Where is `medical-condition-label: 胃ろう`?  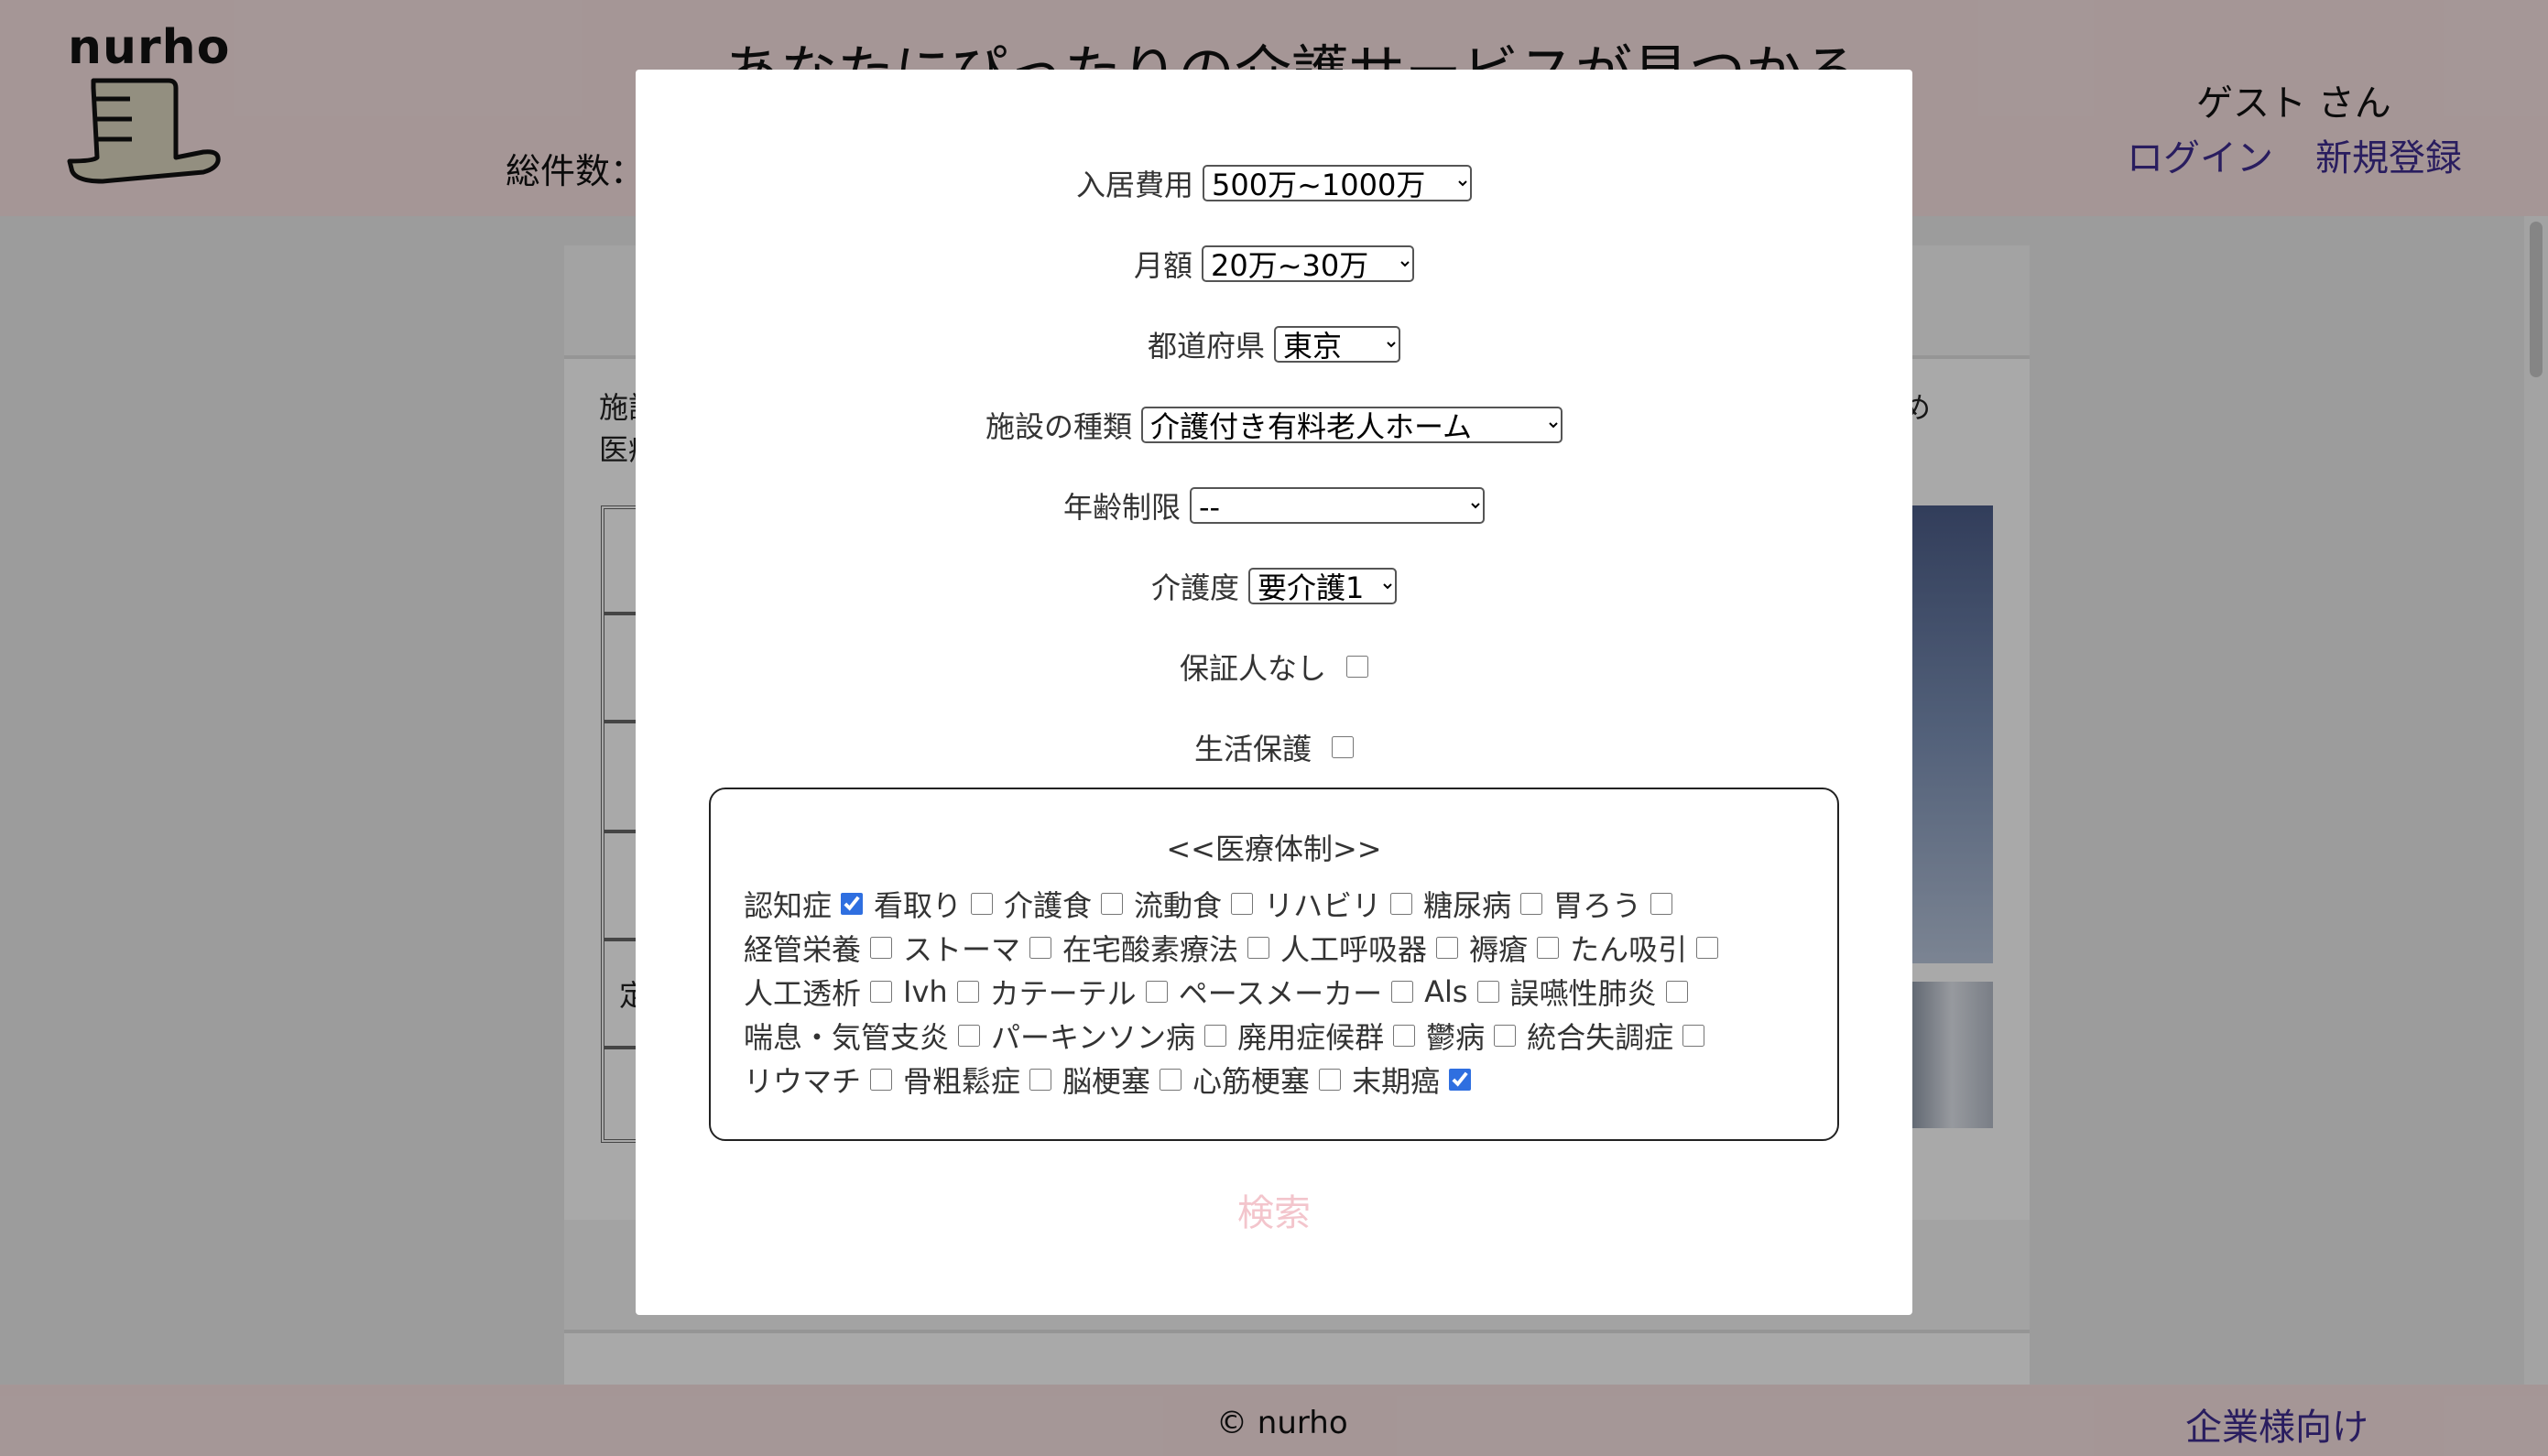 medical-condition-label: 胃ろう is located at coordinates (1597, 905).